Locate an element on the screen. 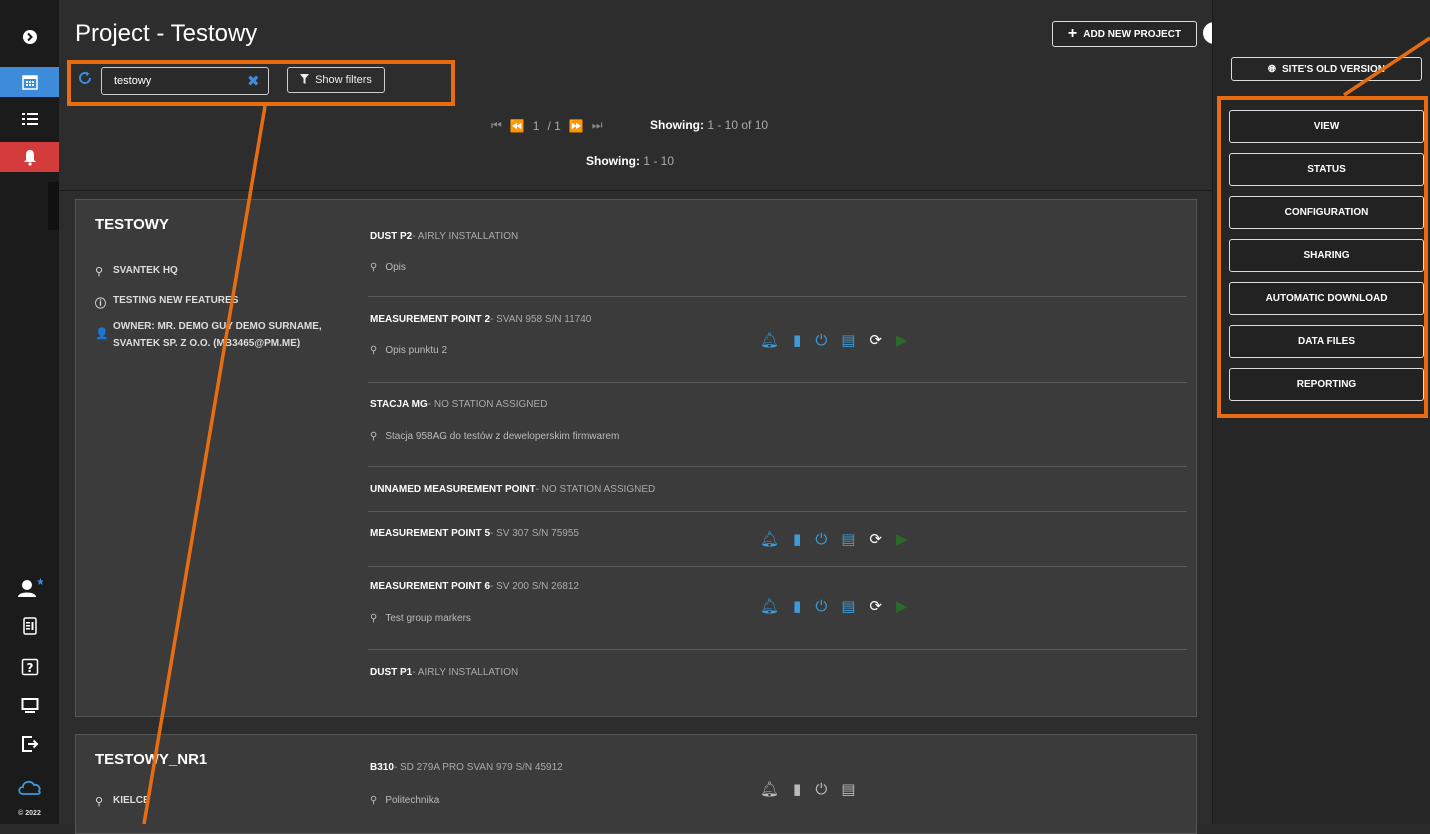 The height and width of the screenshot is (834, 1430). project-location: ⚲ SVANTEK HQ is located at coordinates (136, 271).